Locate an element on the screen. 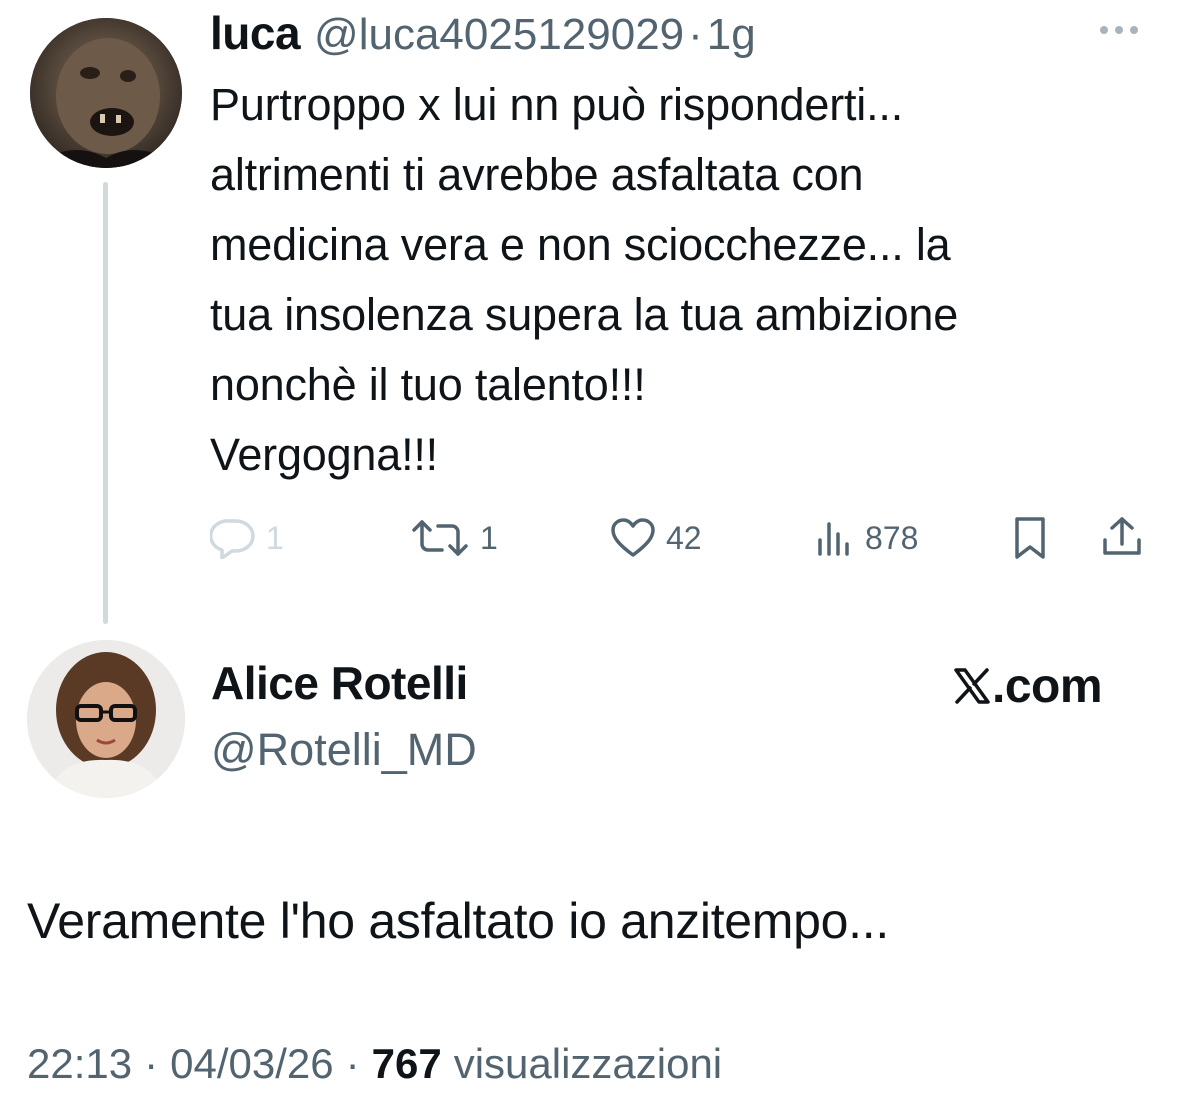 The width and height of the screenshot is (1179, 1115). tweet-actions-bar: 1 1 42 878 is located at coordinates (685, 538).